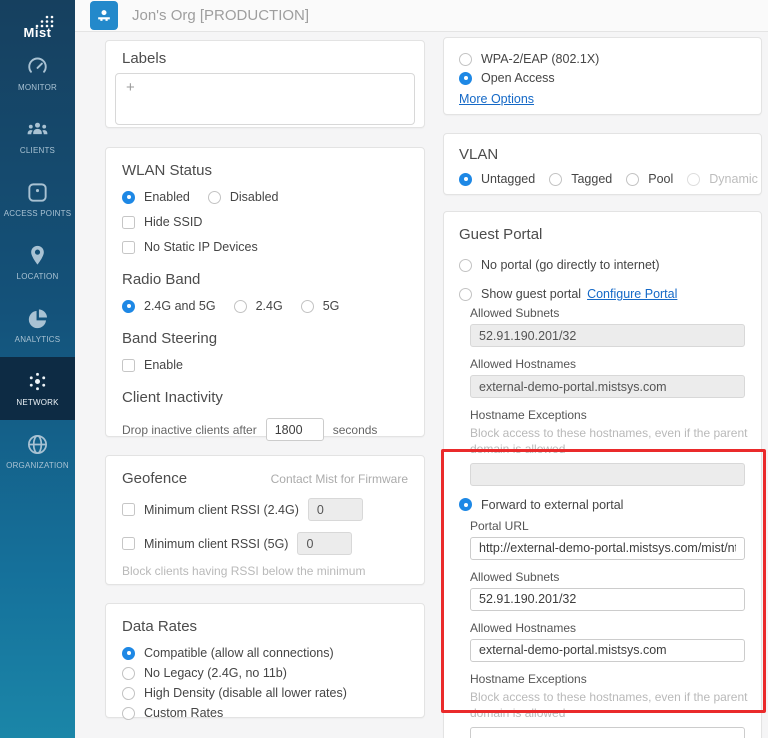  What do you see at coordinates (265, 713) in the screenshot?
I see `radio-rates-custom: Custom Rates` at bounding box center [265, 713].